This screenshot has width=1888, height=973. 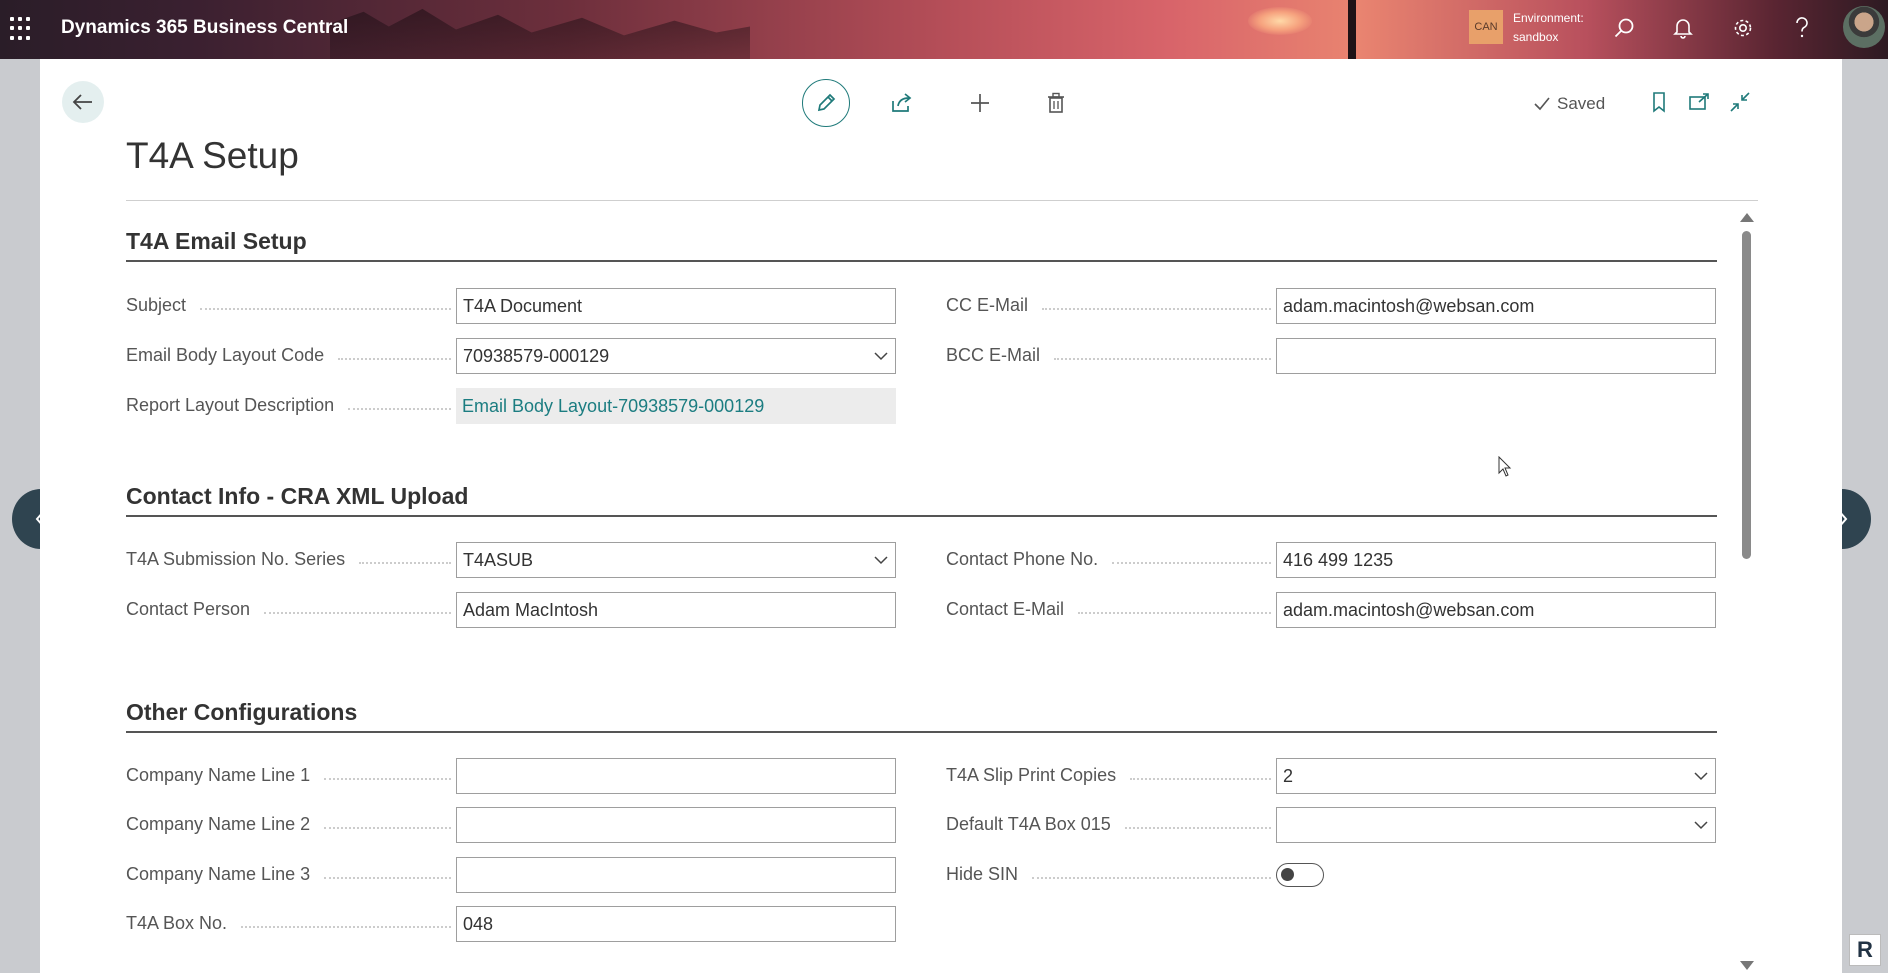 I want to click on field-label-email-body-layout-code: Email Body Layout Code, so click(x=288, y=355).